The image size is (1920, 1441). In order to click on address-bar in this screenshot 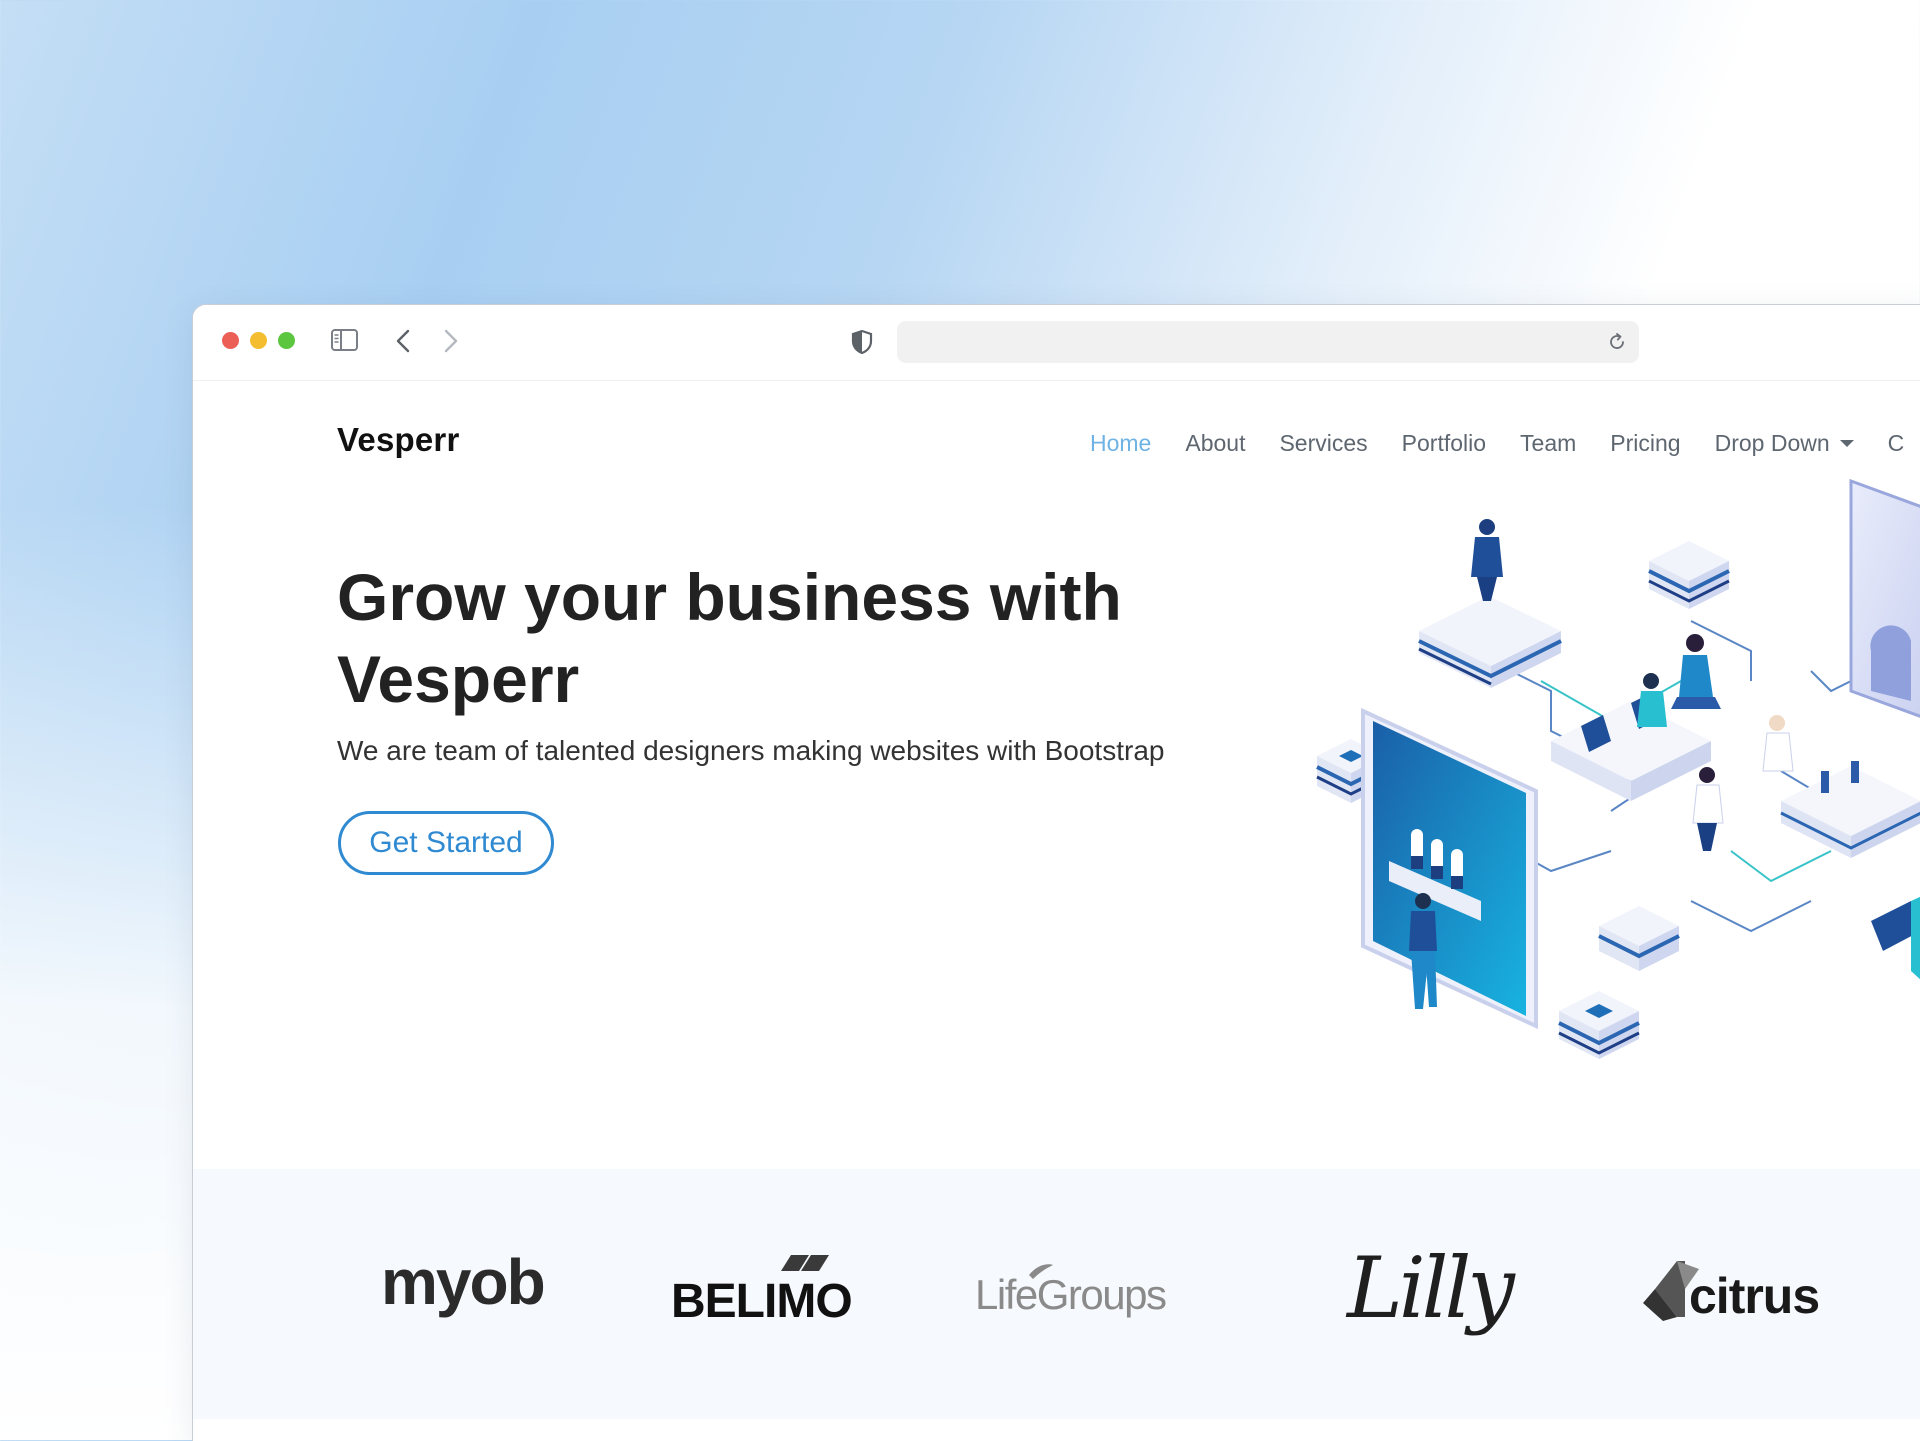, I will do `click(1268, 342)`.